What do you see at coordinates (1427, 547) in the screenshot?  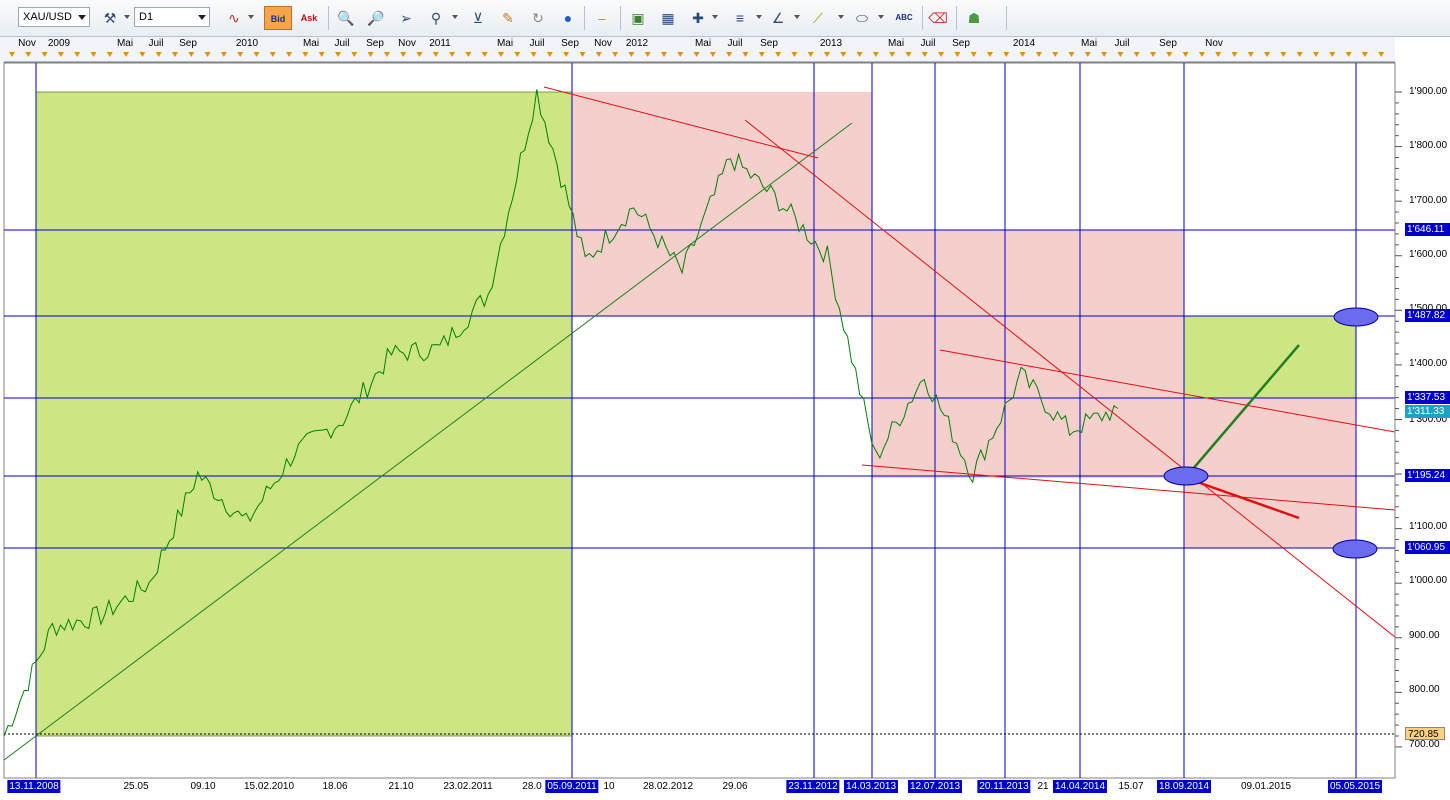 I see `level-price-tag: 1'060.95` at bounding box center [1427, 547].